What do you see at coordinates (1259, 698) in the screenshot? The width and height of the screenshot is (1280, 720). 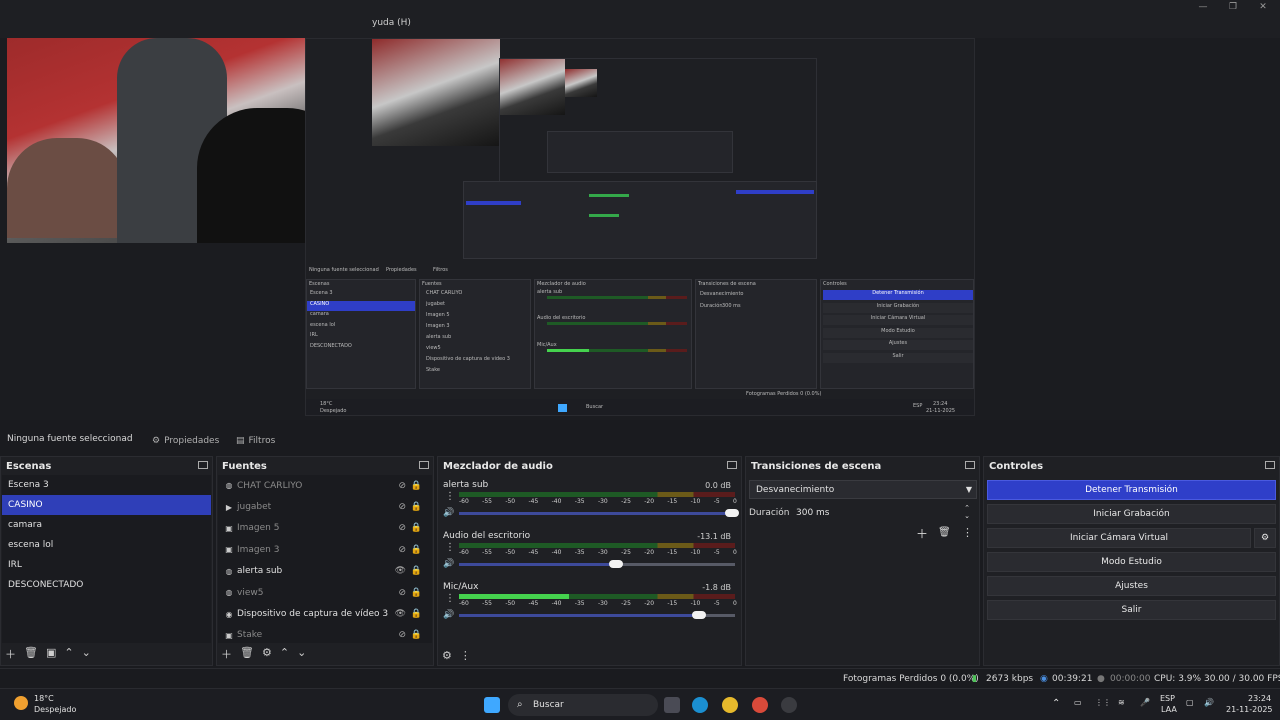 I see `clock-time: 23:24` at bounding box center [1259, 698].